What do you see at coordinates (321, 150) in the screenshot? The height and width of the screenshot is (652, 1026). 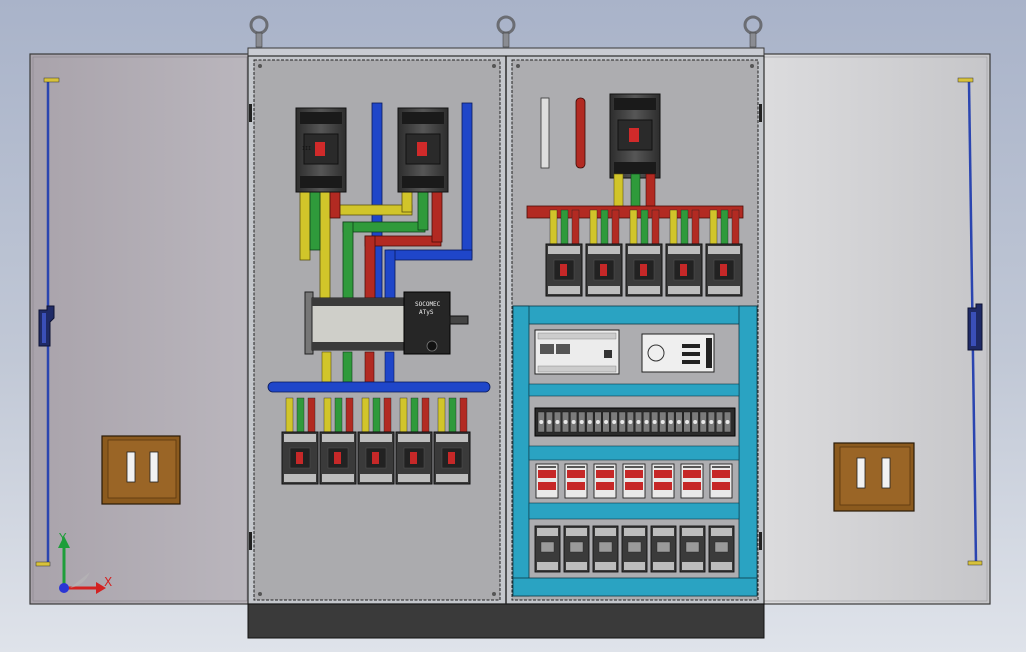 I see `main-breaker-1: III` at bounding box center [321, 150].